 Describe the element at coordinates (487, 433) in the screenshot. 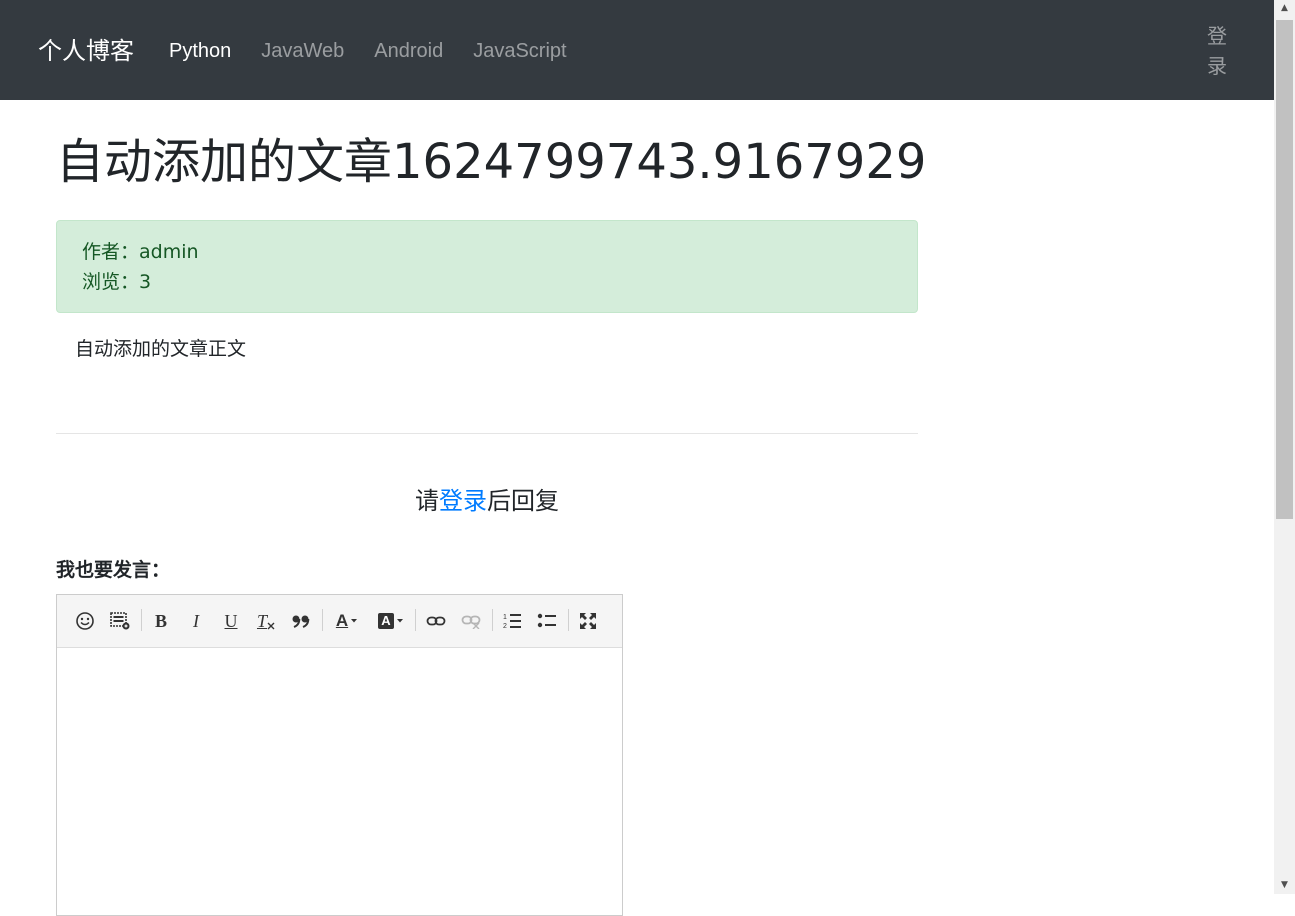

I see `divider` at that location.